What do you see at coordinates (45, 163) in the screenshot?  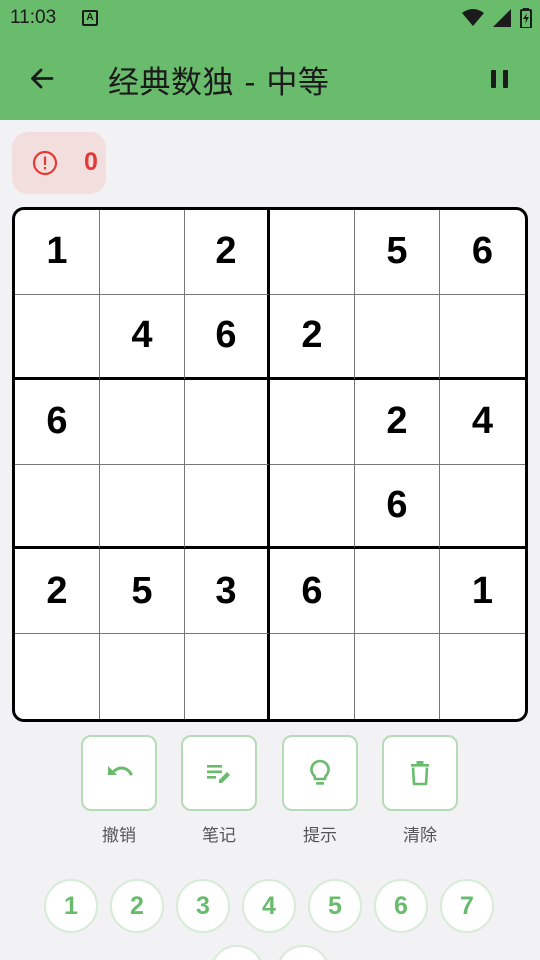 I see `error-alert-icon` at bounding box center [45, 163].